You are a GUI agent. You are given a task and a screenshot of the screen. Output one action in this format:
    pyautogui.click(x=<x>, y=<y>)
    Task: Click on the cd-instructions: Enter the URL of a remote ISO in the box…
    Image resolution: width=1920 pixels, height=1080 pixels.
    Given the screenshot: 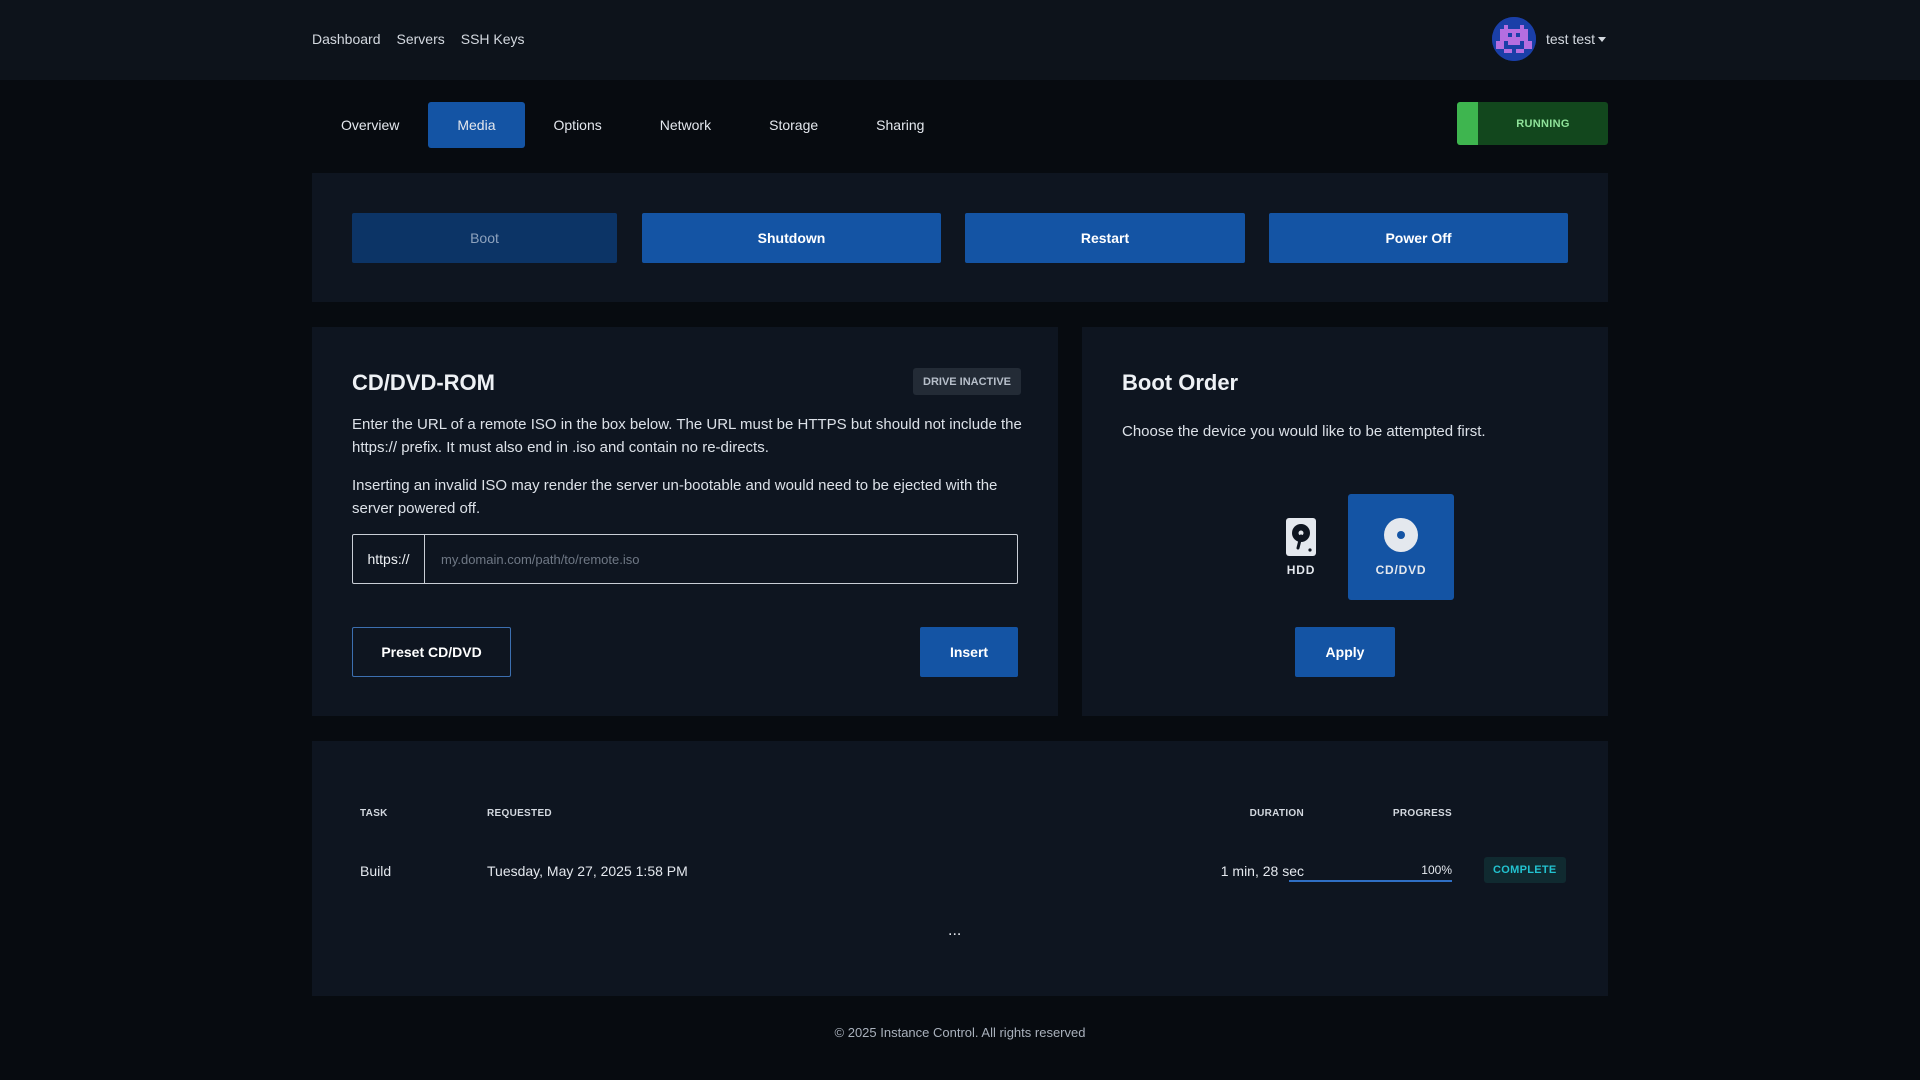 What is the action you would take?
    pyautogui.click(x=687, y=436)
    